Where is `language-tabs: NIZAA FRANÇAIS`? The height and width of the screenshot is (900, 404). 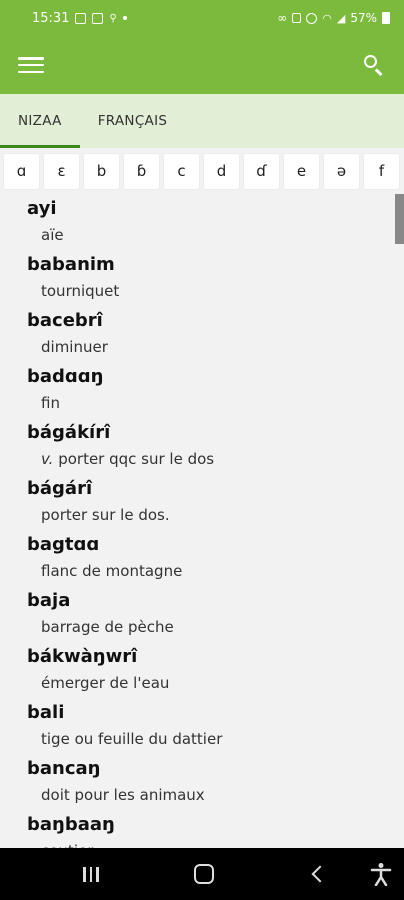
language-tabs: NIZAA FRANÇAIS is located at coordinates (202, 121).